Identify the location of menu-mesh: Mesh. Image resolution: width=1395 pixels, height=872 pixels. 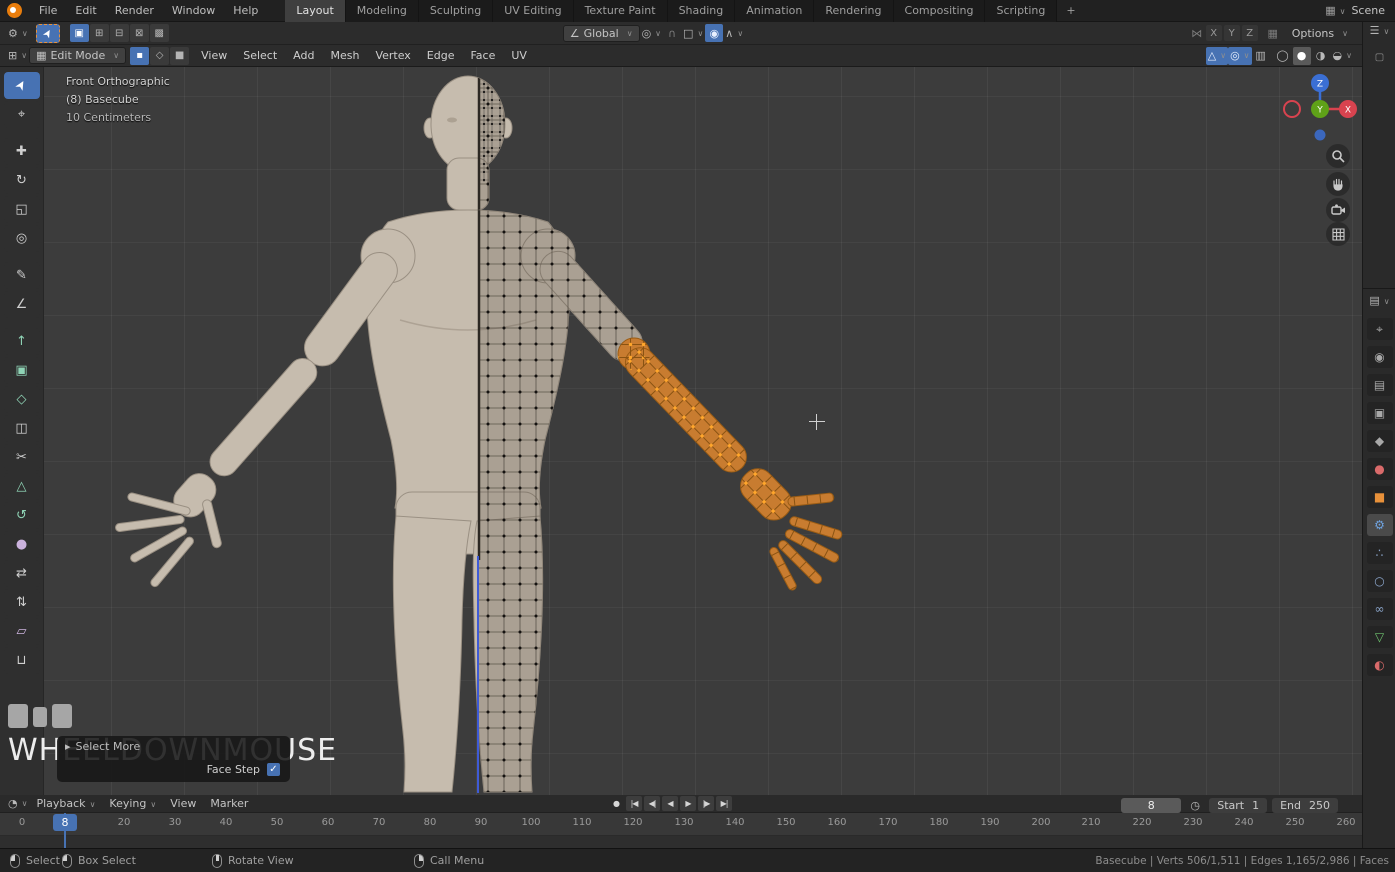
(344, 55).